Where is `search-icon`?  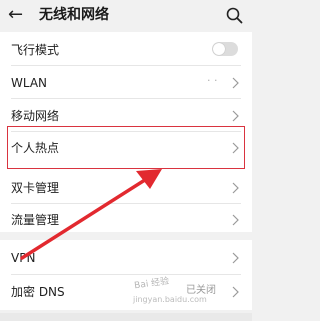
search-icon is located at coordinates (235, 16).